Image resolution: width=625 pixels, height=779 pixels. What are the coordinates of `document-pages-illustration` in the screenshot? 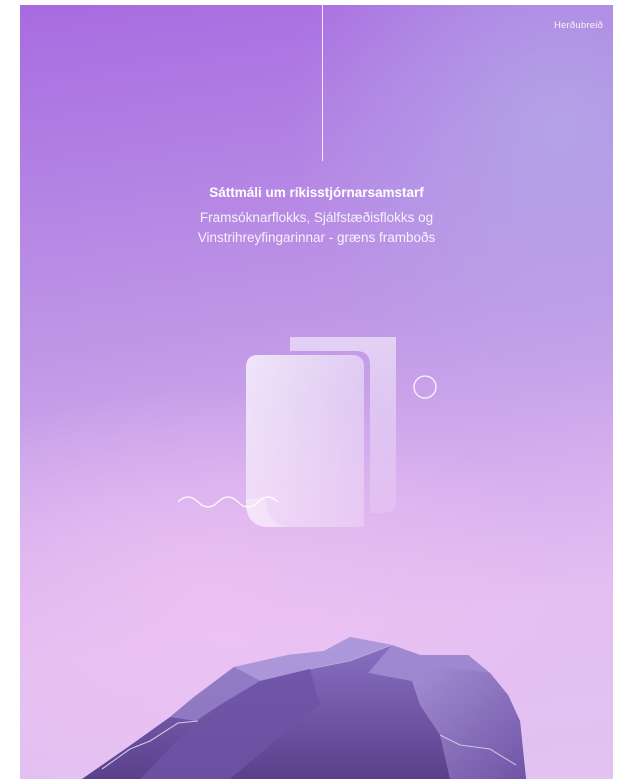 It's located at (321, 432).